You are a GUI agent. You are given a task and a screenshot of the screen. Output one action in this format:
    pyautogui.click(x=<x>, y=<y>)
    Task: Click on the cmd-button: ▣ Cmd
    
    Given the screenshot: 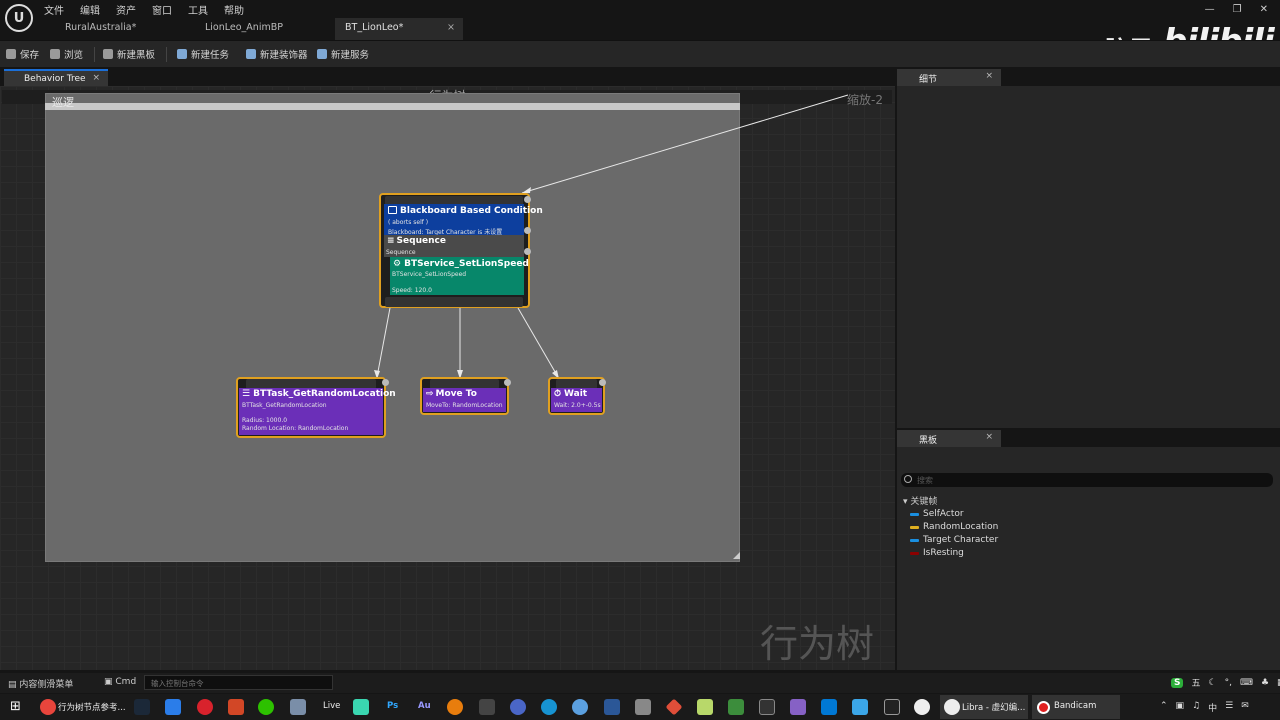 What is the action you would take?
    pyautogui.click(x=120, y=682)
    